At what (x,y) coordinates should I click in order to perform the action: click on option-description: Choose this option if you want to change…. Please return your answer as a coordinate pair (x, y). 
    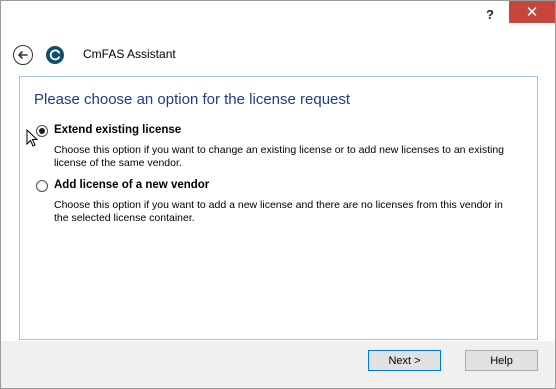
    Looking at the image, I should click on (279, 156).